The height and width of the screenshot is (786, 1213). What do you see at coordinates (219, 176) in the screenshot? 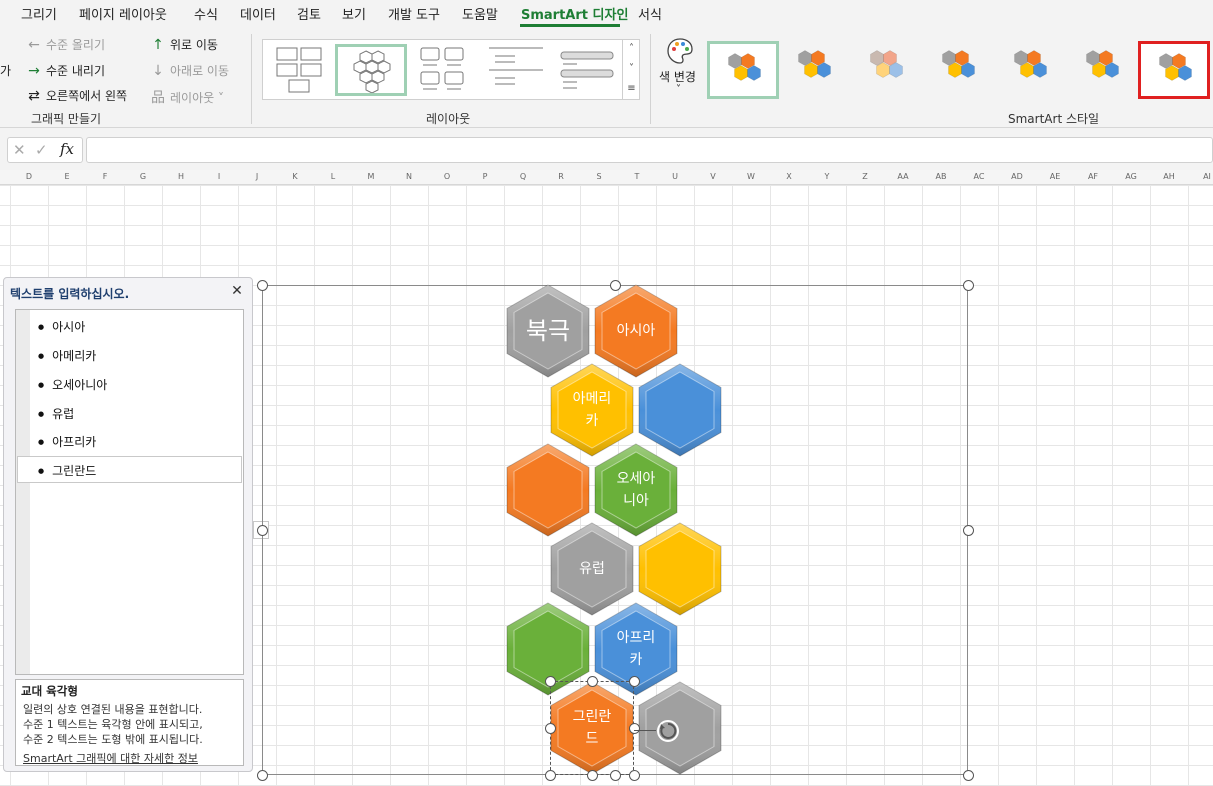
I see `column-header: I` at bounding box center [219, 176].